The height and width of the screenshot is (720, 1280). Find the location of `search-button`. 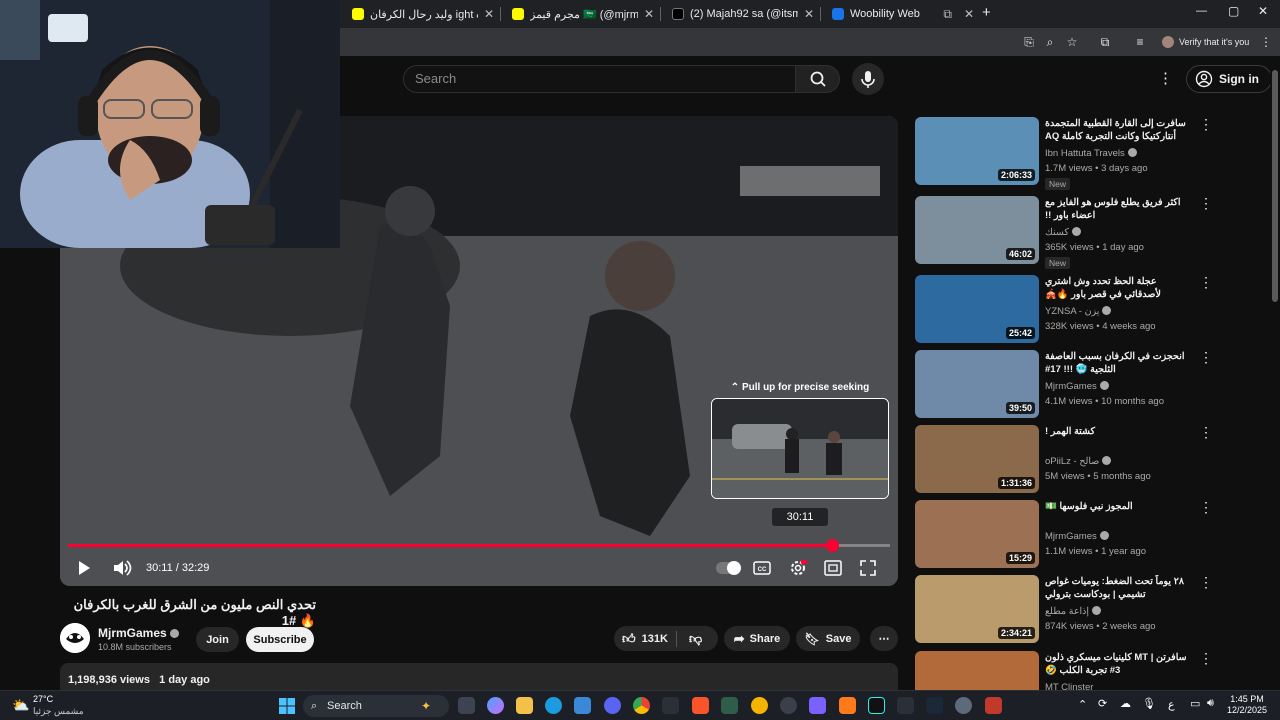

search-button is located at coordinates (817, 79).